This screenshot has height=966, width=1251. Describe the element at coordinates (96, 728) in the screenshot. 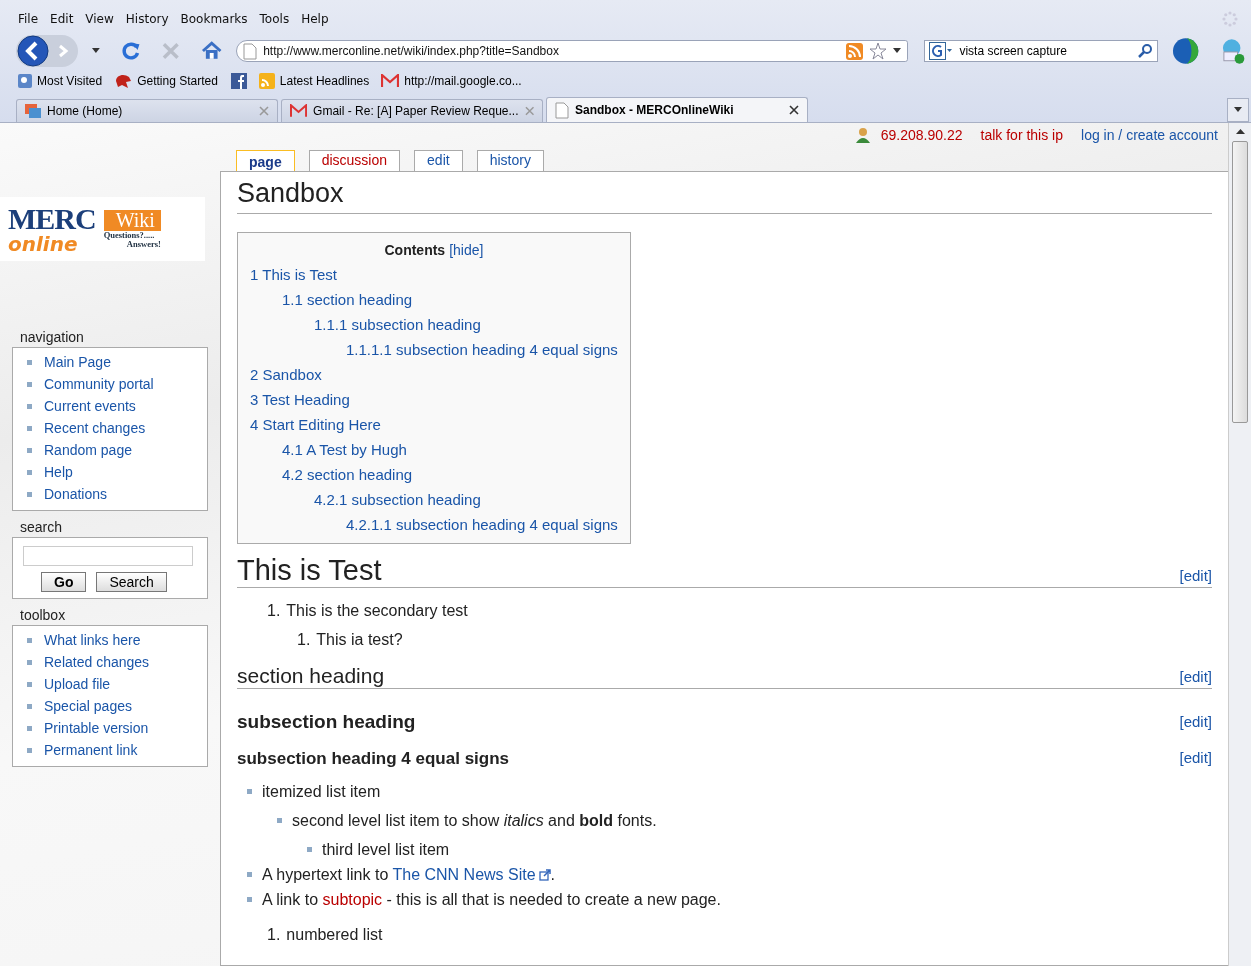

I see `toolbox-link: Printable version` at that location.